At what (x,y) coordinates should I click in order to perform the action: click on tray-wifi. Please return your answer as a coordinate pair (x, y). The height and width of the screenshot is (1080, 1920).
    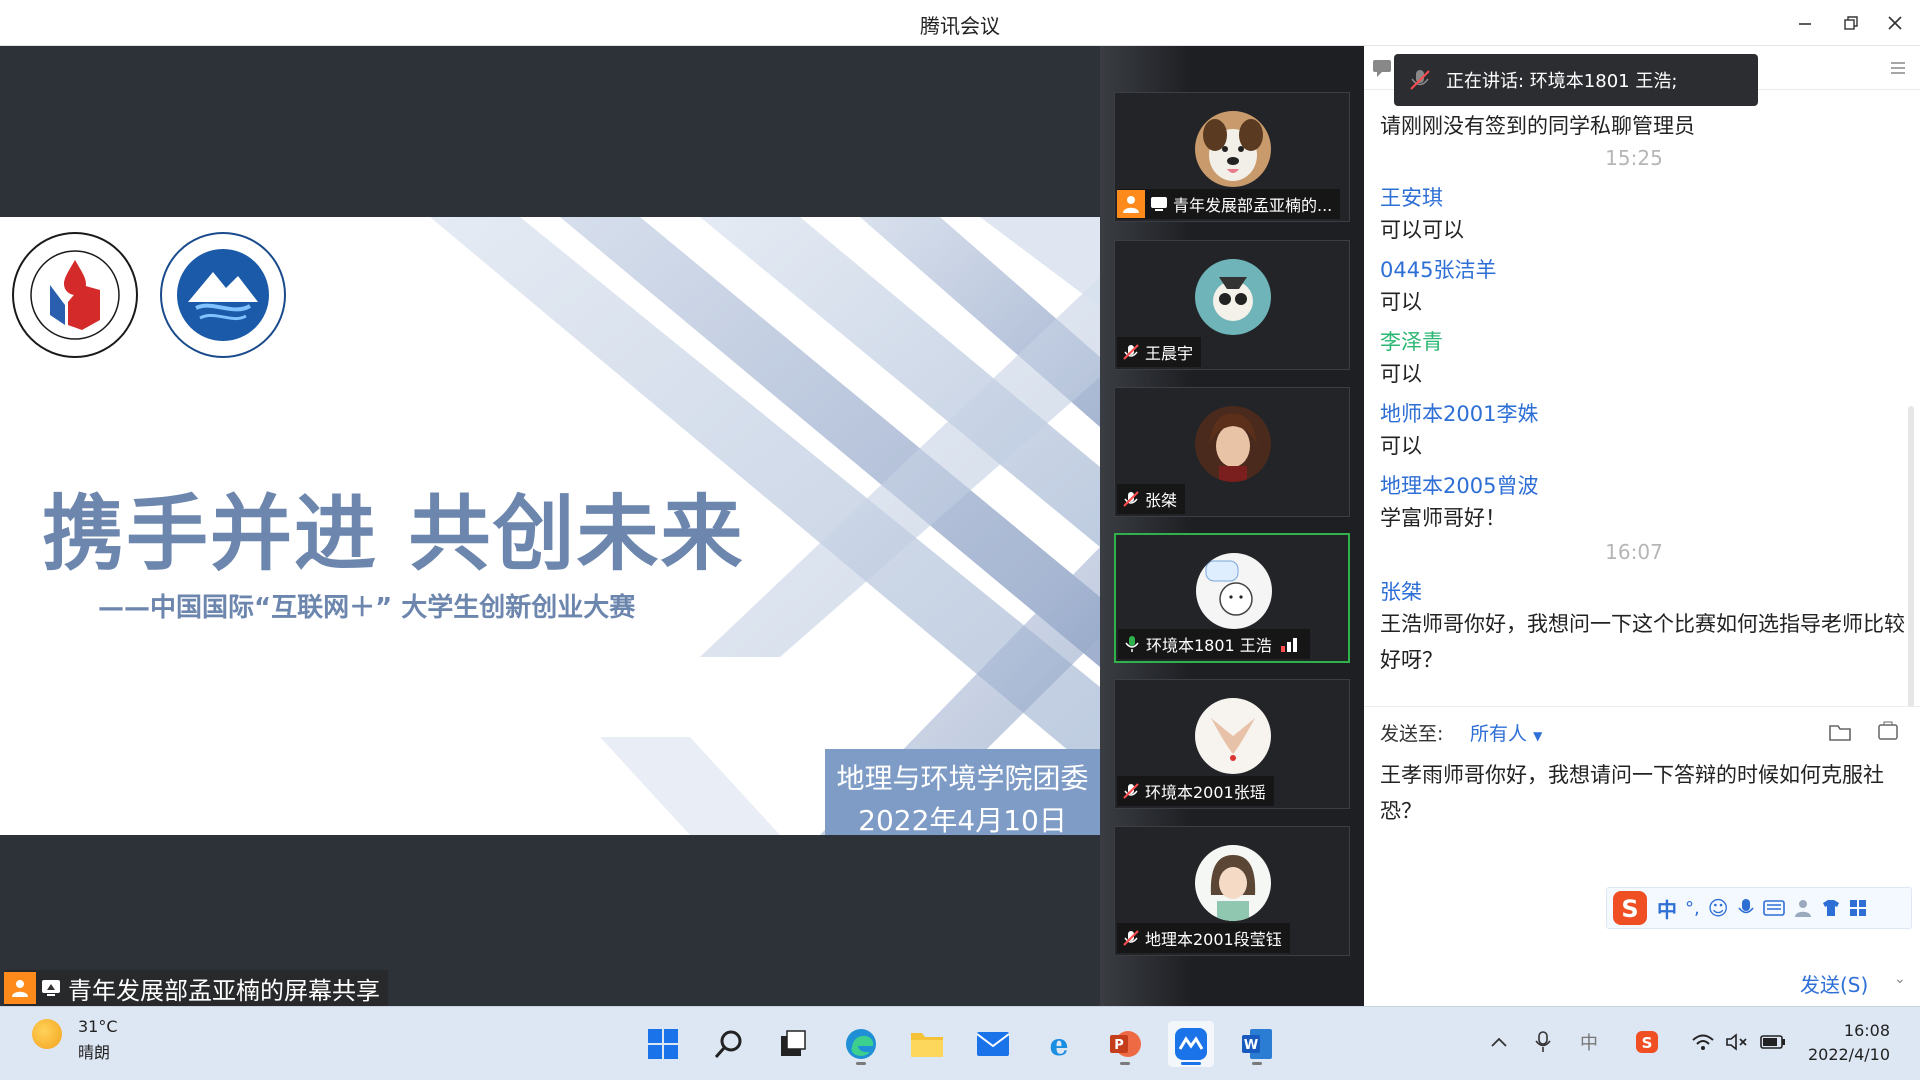
    Looking at the image, I should click on (1703, 1042).